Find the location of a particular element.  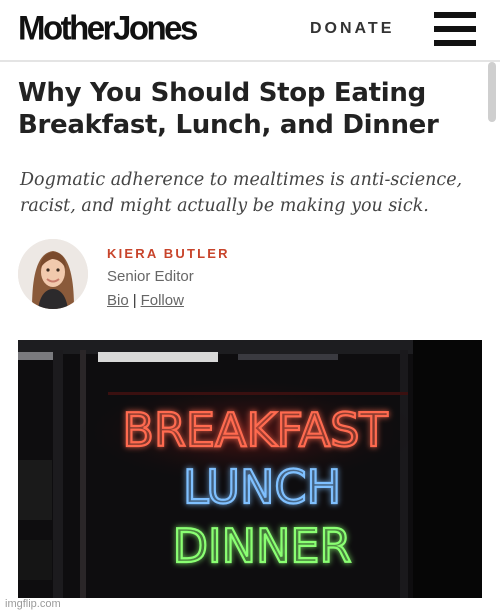

site-logo: MotherJones is located at coordinates (108, 28).